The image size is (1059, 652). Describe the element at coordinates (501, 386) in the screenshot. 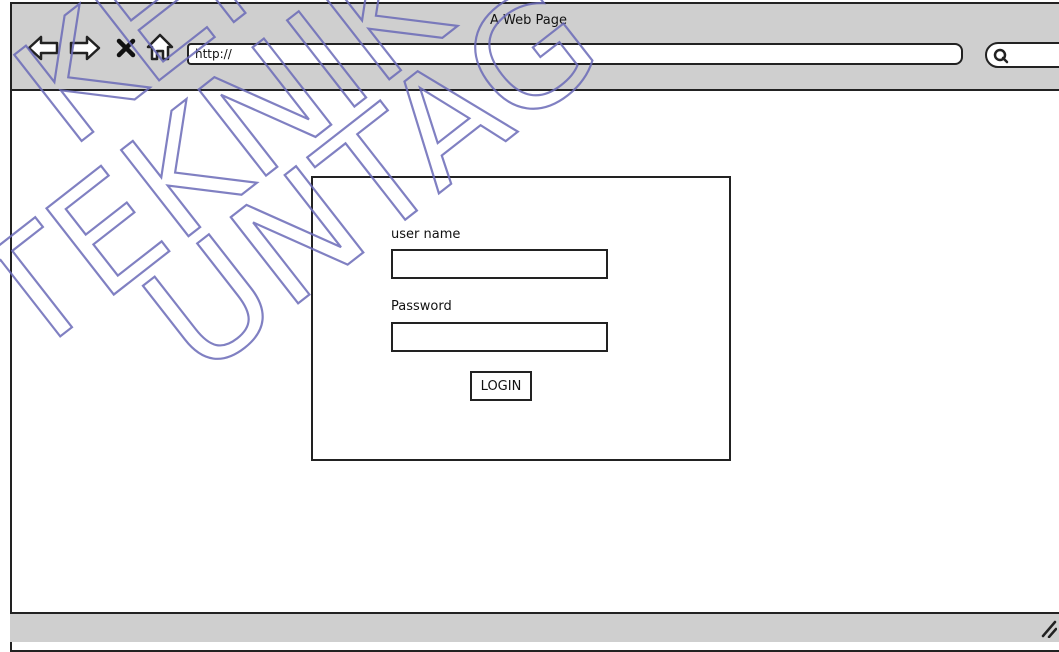

I see `login-button: LOGIN` at that location.